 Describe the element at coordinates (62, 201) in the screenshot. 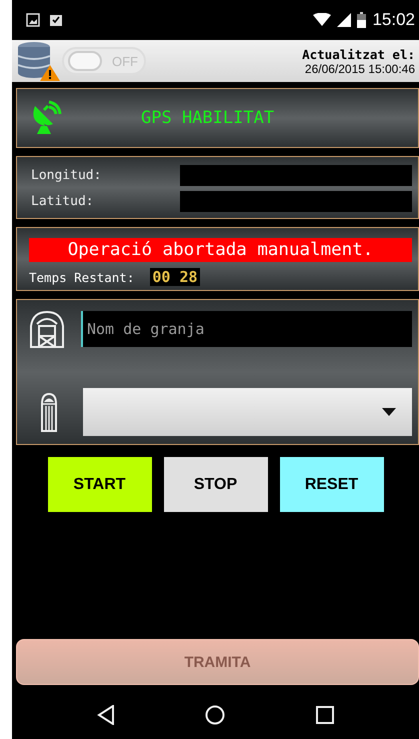

I see `coordinate-label: Latitud:` at that location.